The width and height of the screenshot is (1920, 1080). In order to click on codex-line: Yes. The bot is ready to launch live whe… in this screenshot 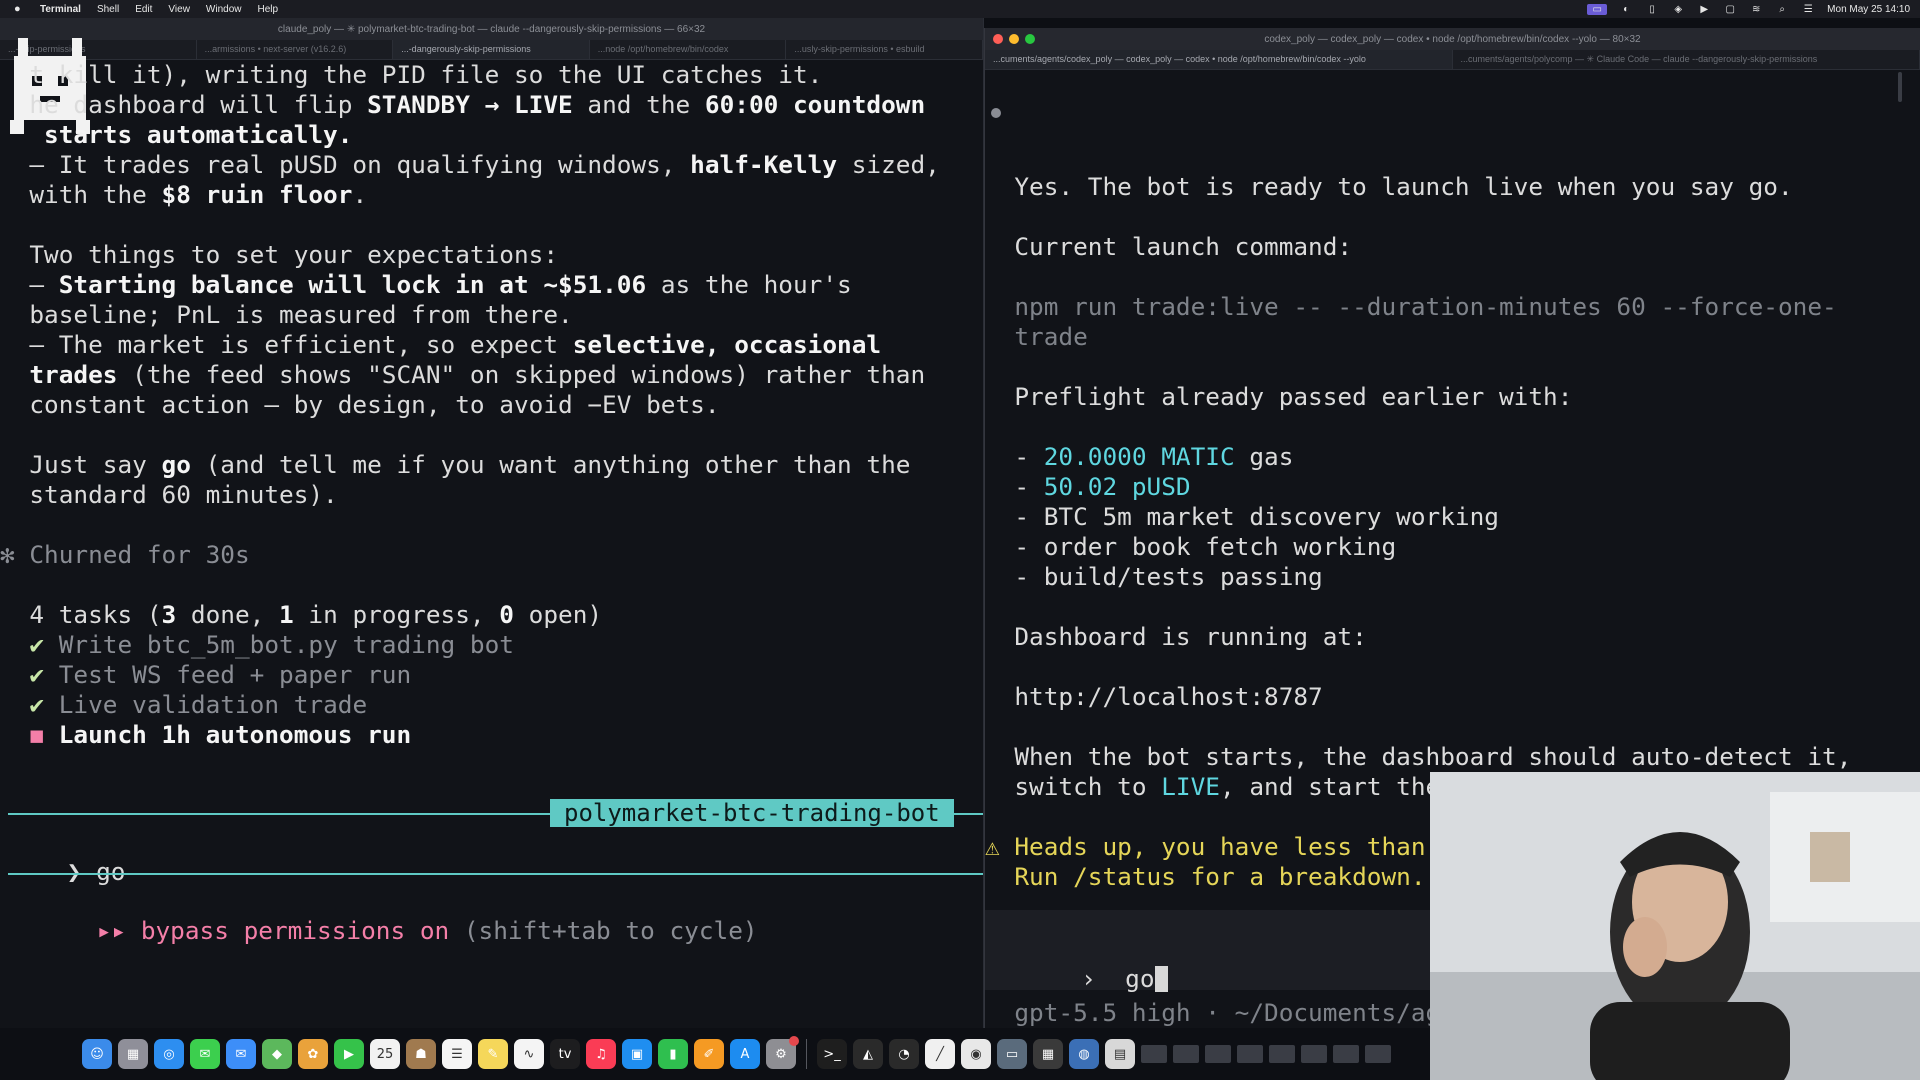, I will do `click(1452, 187)`.